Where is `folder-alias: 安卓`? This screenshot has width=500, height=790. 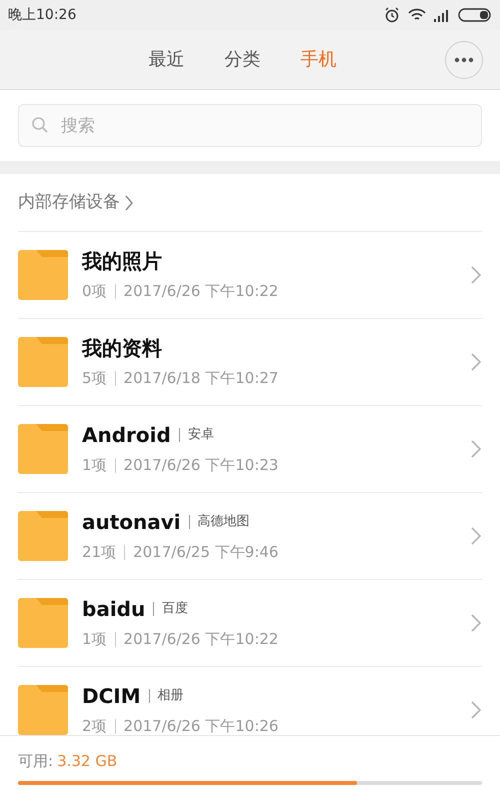
folder-alias: 安卓 is located at coordinates (196, 435).